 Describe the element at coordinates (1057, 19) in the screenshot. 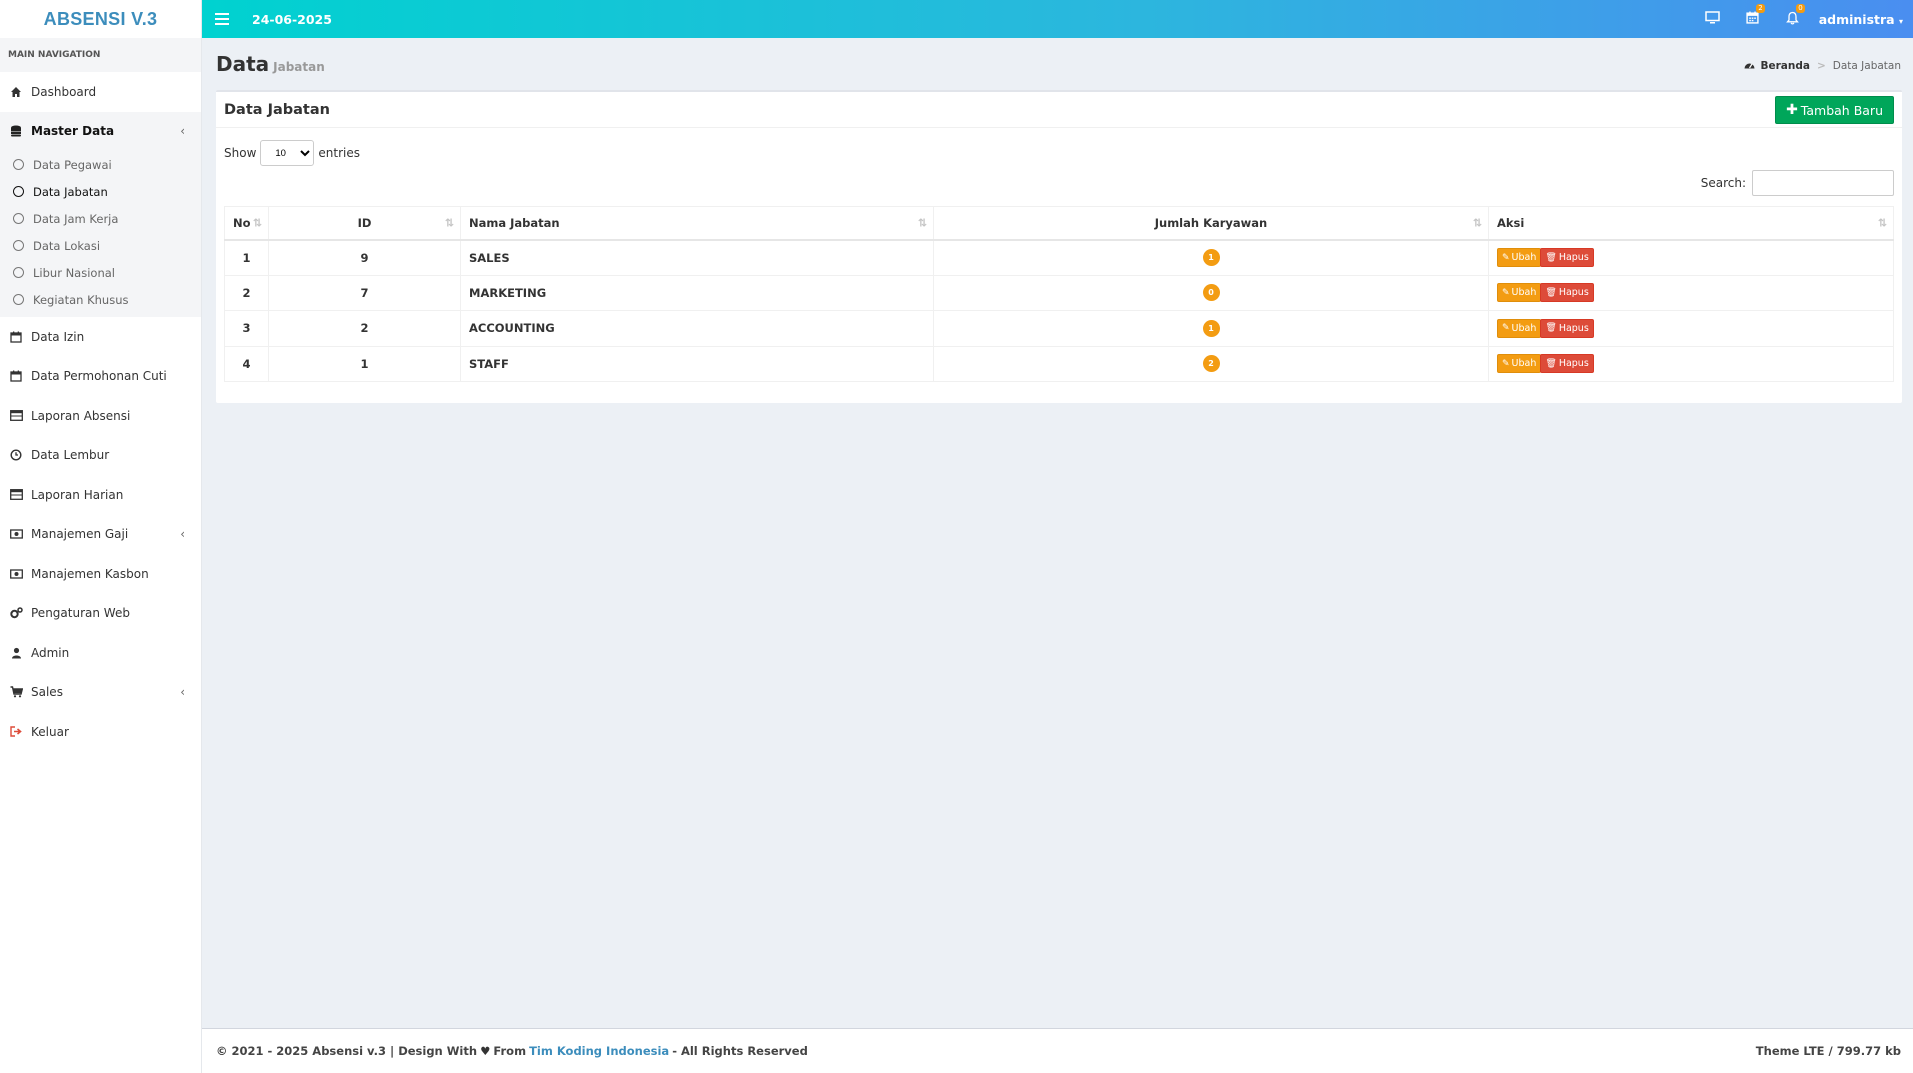

I see `topbar: 24-06-2025 2 0 administra ▾` at that location.